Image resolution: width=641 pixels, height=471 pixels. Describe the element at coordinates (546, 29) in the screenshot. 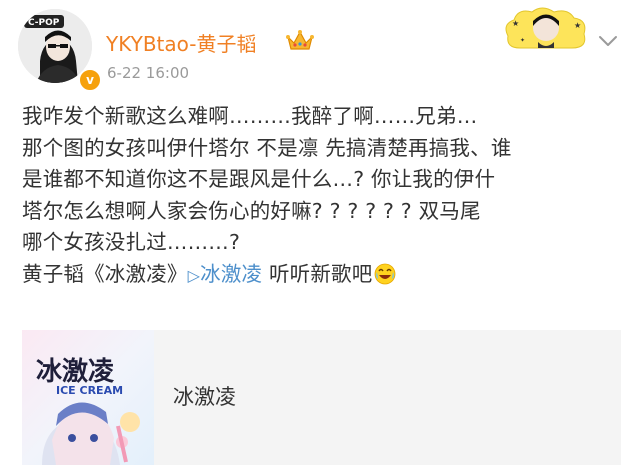

I see `sticker-icon: ★ ★ ✦` at that location.